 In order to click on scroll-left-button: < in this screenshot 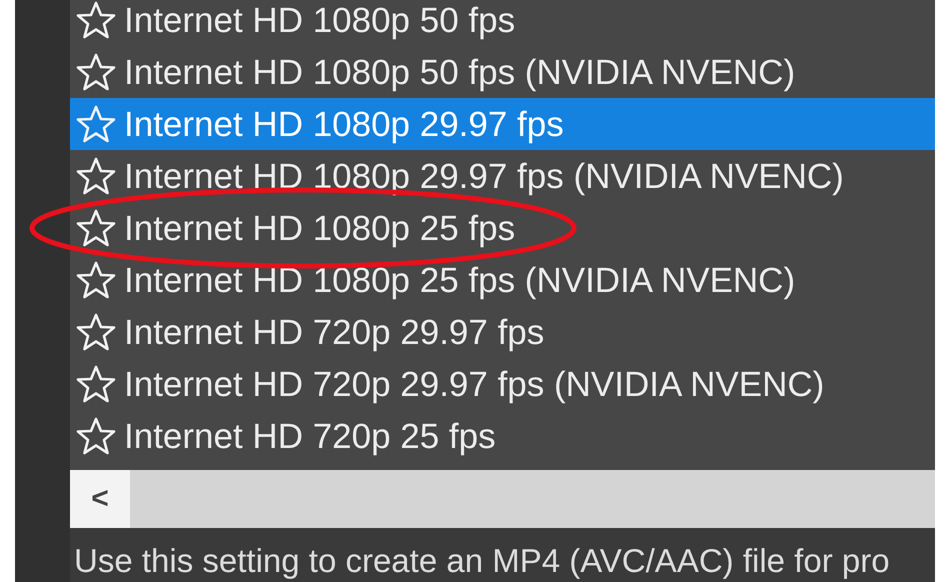, I will do `click(100, 499)`.